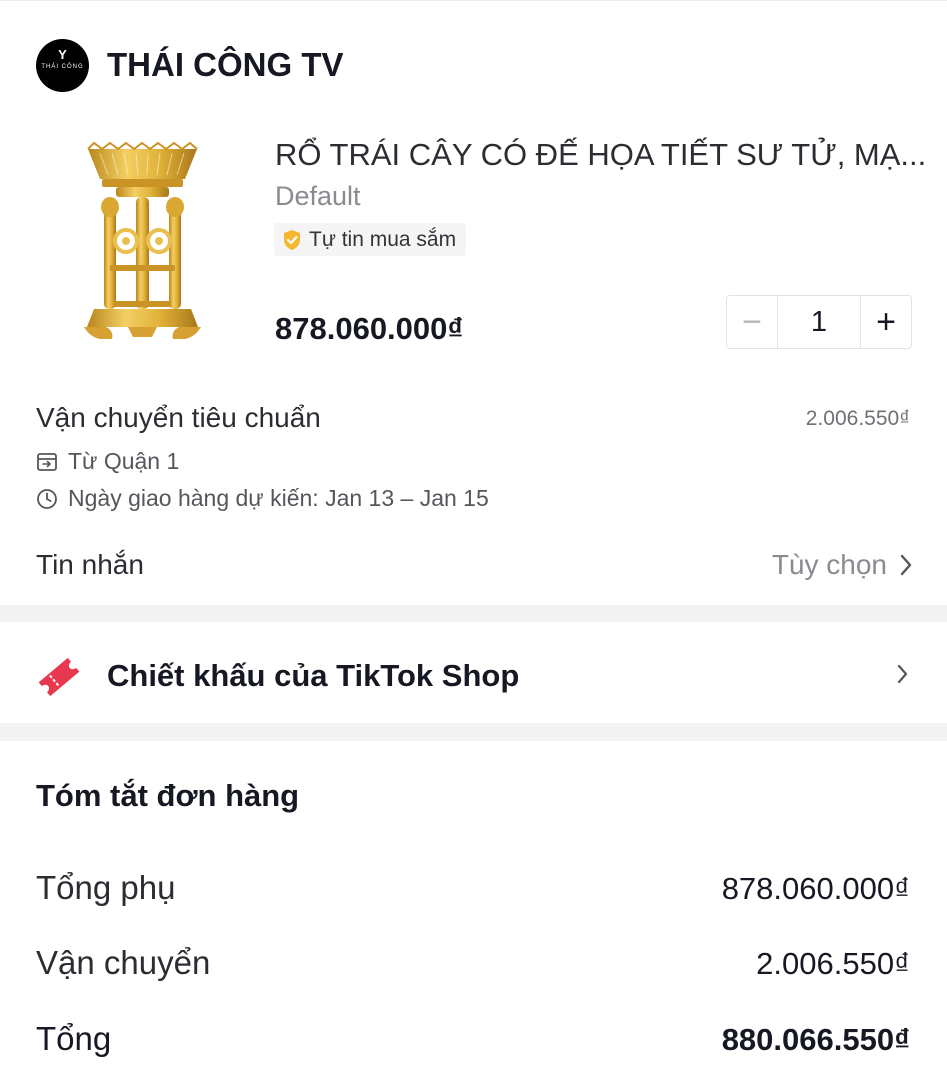  What do you see at coordinates (833, 963) in the screenshot?
I see `shipping-value: 2.006.550₫` at bounding box center [833, 963].